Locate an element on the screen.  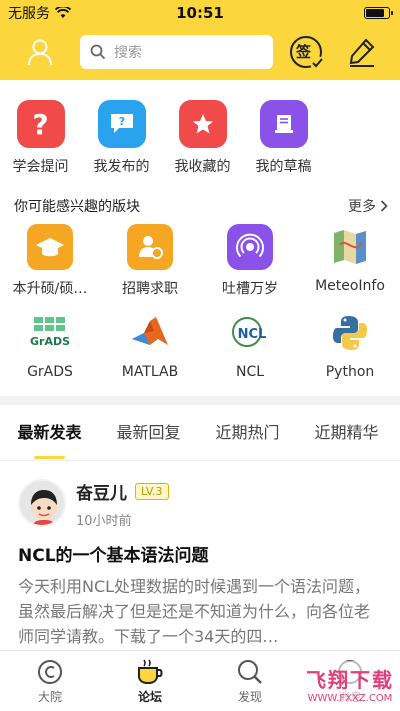
board-item: GrADS GrADS is located at coordinates (50, 353).